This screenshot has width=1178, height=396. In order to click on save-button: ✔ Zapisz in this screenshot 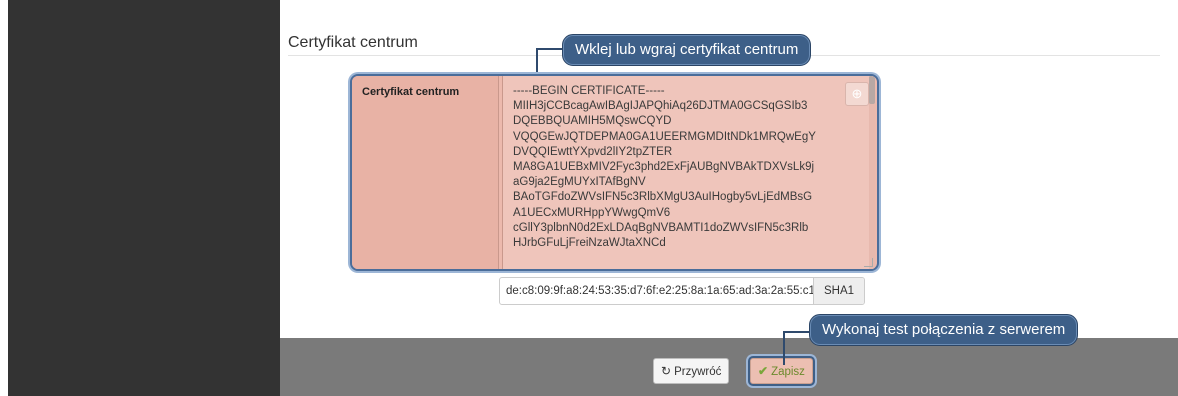, I will do `click(781, 371)`.